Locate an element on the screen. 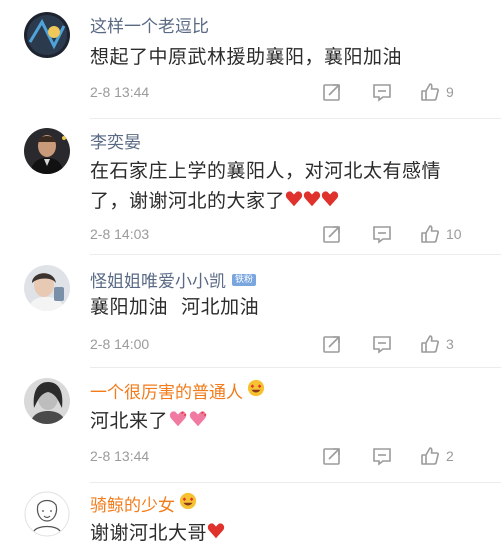 This screenshot has width=501, height=557. username-text: 怪姐姐唯爱小小凯 is located at coordinates (158, 279).